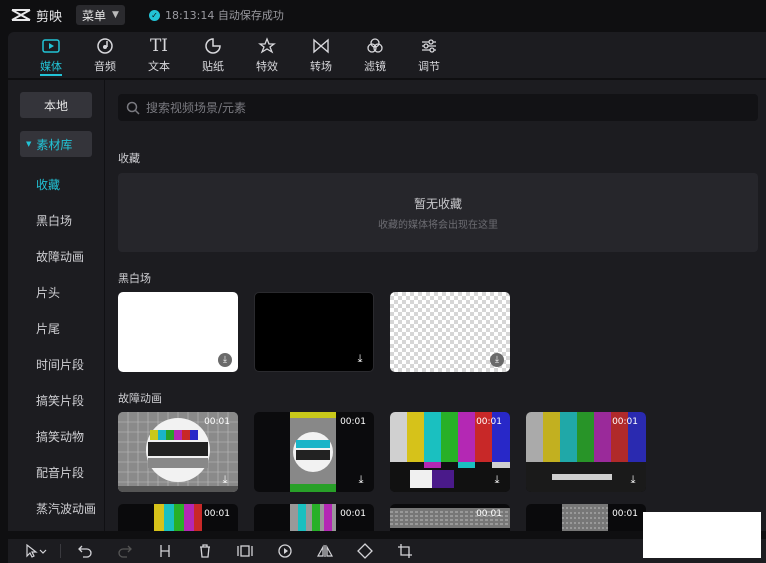 The width and height of the screenshot is (766, 563). What do you see at coordinates (438, 225) in the screenshot?
I see `empty-subtitle: 收藏的媒体将会出现在这里` at bounding box center [438, 225].